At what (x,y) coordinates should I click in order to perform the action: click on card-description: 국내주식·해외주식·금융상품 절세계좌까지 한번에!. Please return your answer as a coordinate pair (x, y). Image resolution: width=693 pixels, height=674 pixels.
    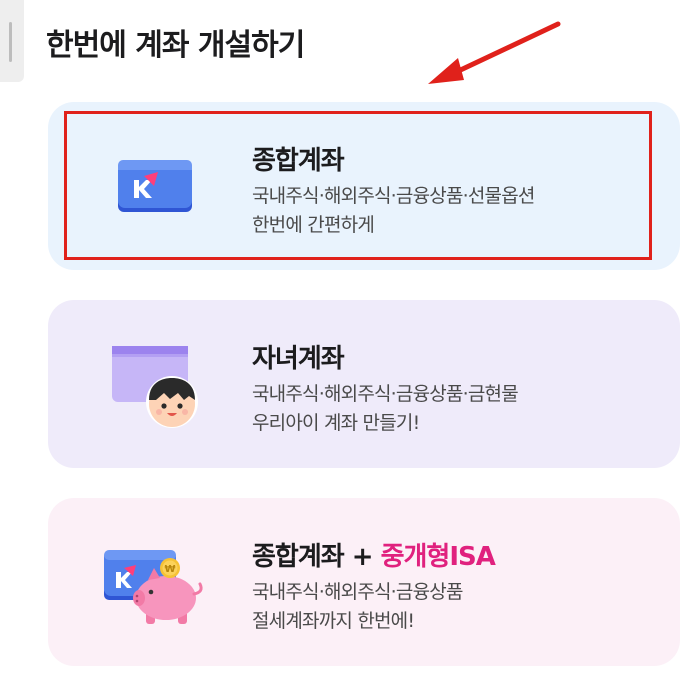
    Looking at the image, I should click on (357, 607).